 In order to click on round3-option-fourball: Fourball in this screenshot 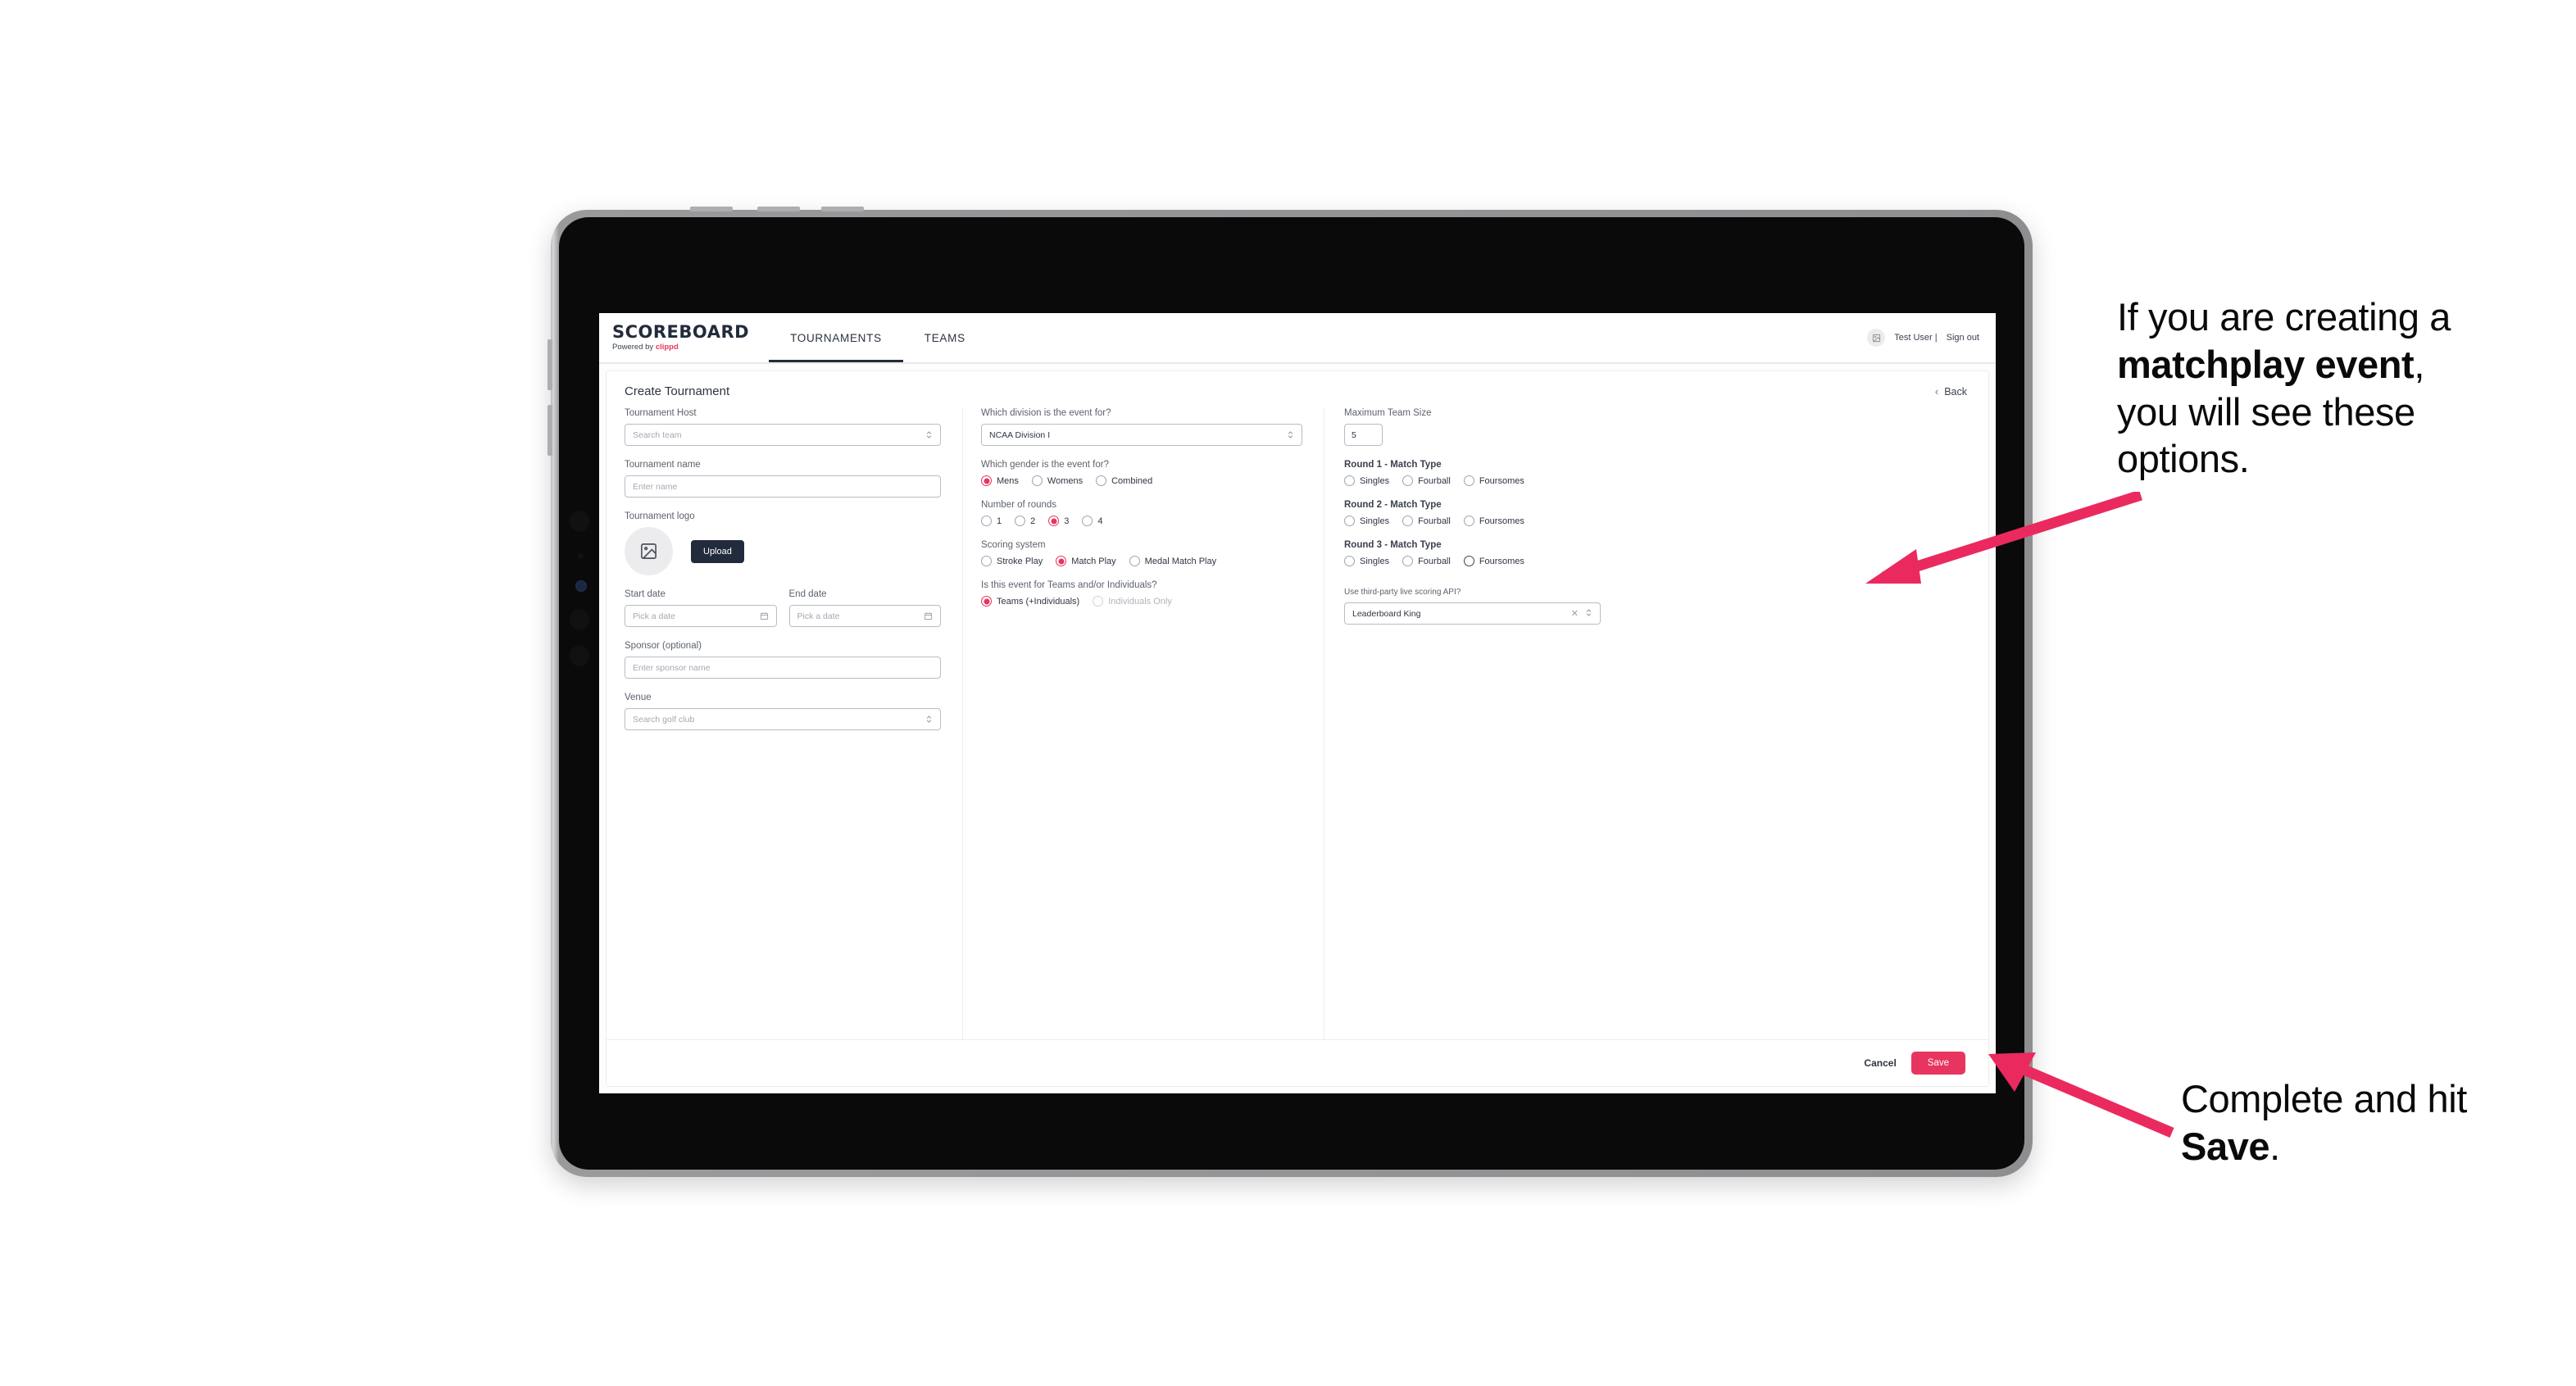, I will do `click(1426, 561)`.